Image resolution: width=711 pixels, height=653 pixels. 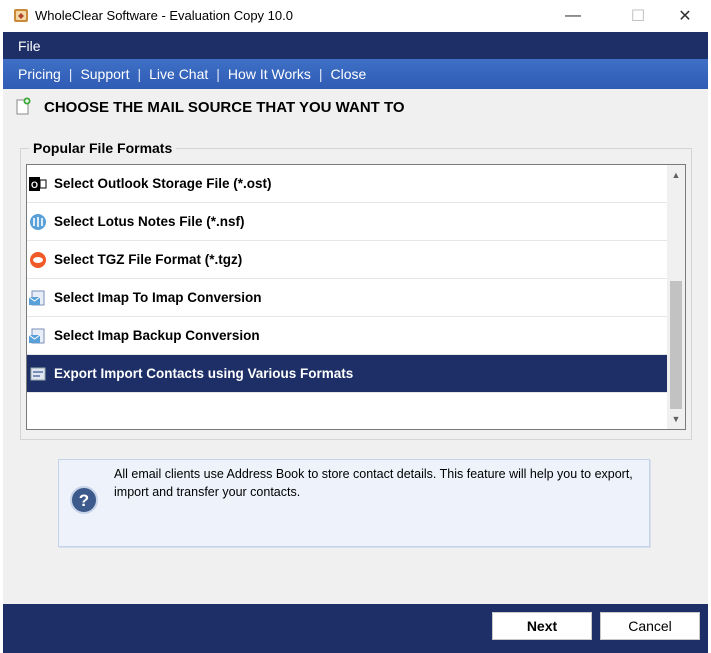 What do you see at coordinates (273, 74) in the screenshot?
I see `nav-how-it-works: How It Works` at bounding box center [273, 74].